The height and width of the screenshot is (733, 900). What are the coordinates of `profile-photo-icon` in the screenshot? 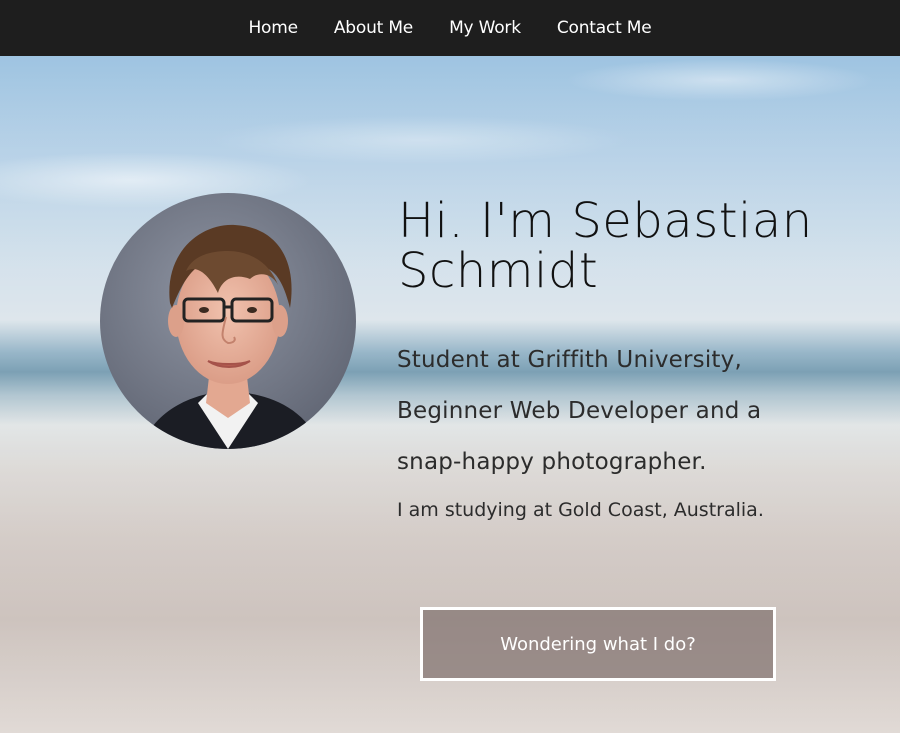 It's located at (228, 321).